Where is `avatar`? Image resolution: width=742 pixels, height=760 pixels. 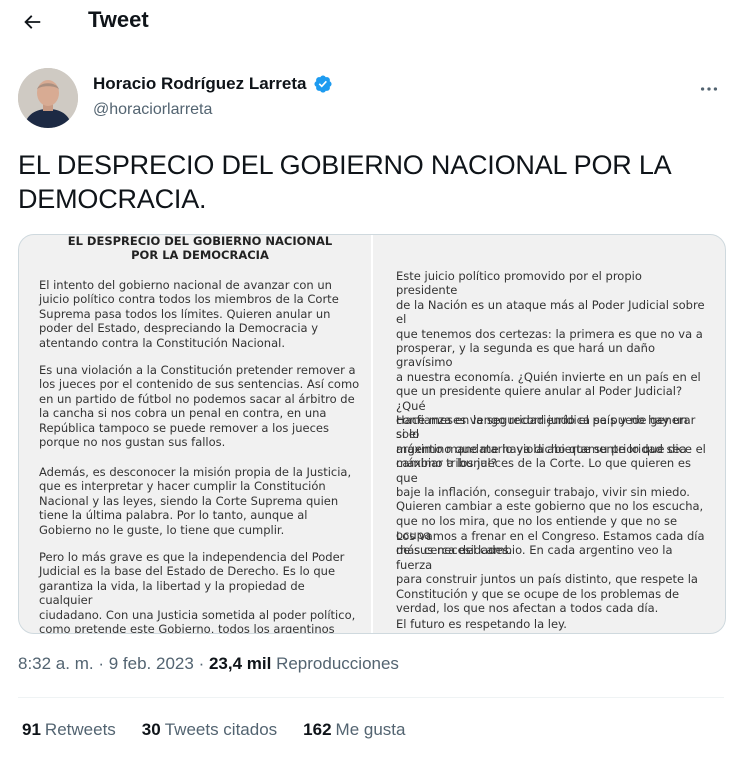 avatar is located at coordinates (48, 98).